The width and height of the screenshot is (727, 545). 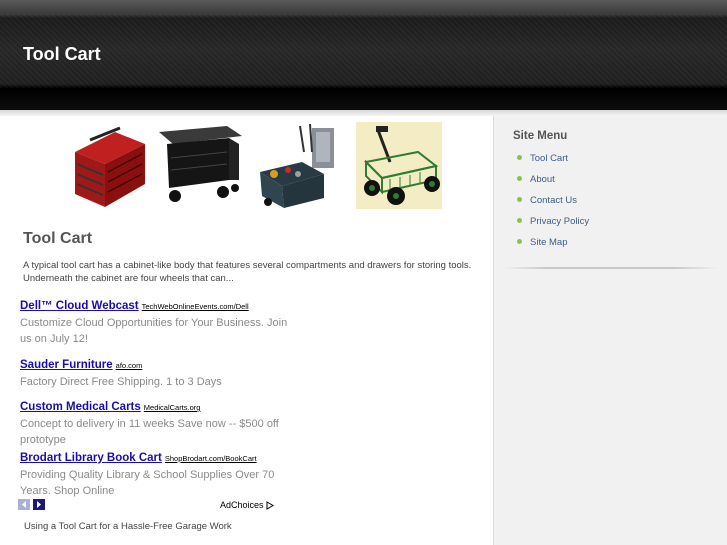 What do you see at coordinates (542, 179) in the screenshot?
I see `menu-item-label: About` at bounding box center [542, 179].